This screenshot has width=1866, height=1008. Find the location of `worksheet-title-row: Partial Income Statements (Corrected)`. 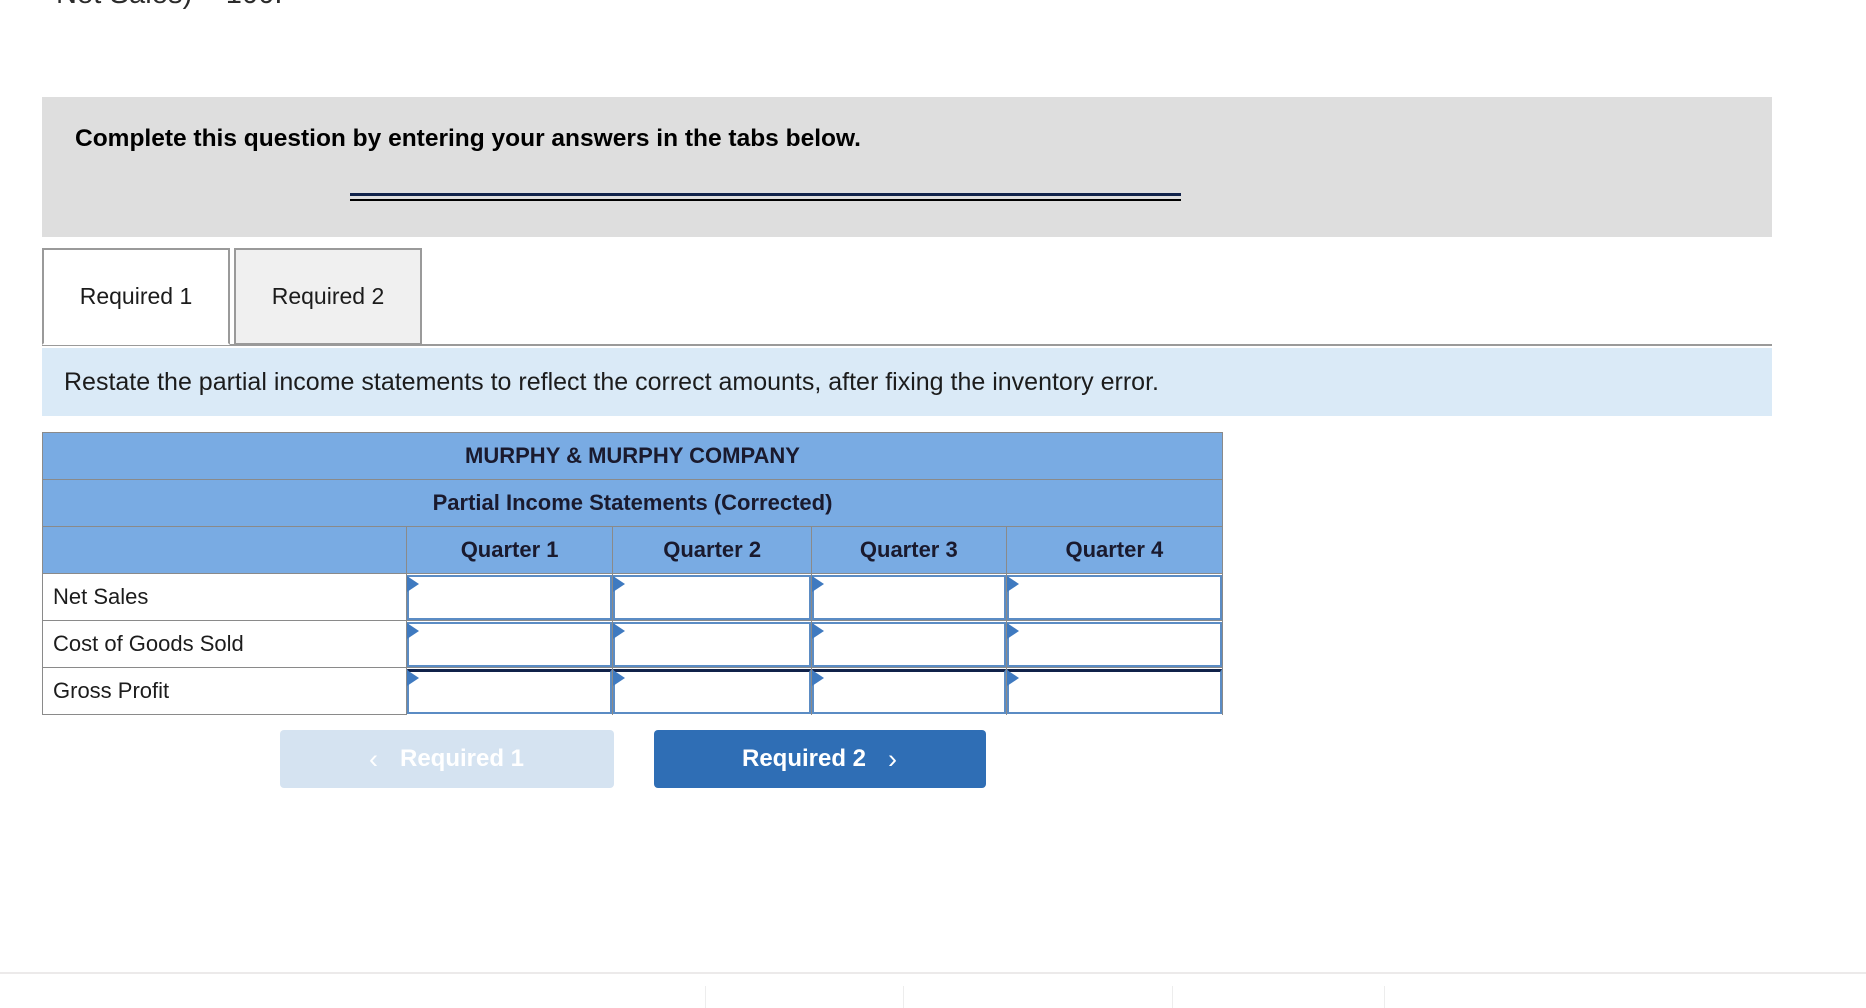

worksheet-title-row: Partial Income Statements (Corrected) is located at coordinates (632, 503).